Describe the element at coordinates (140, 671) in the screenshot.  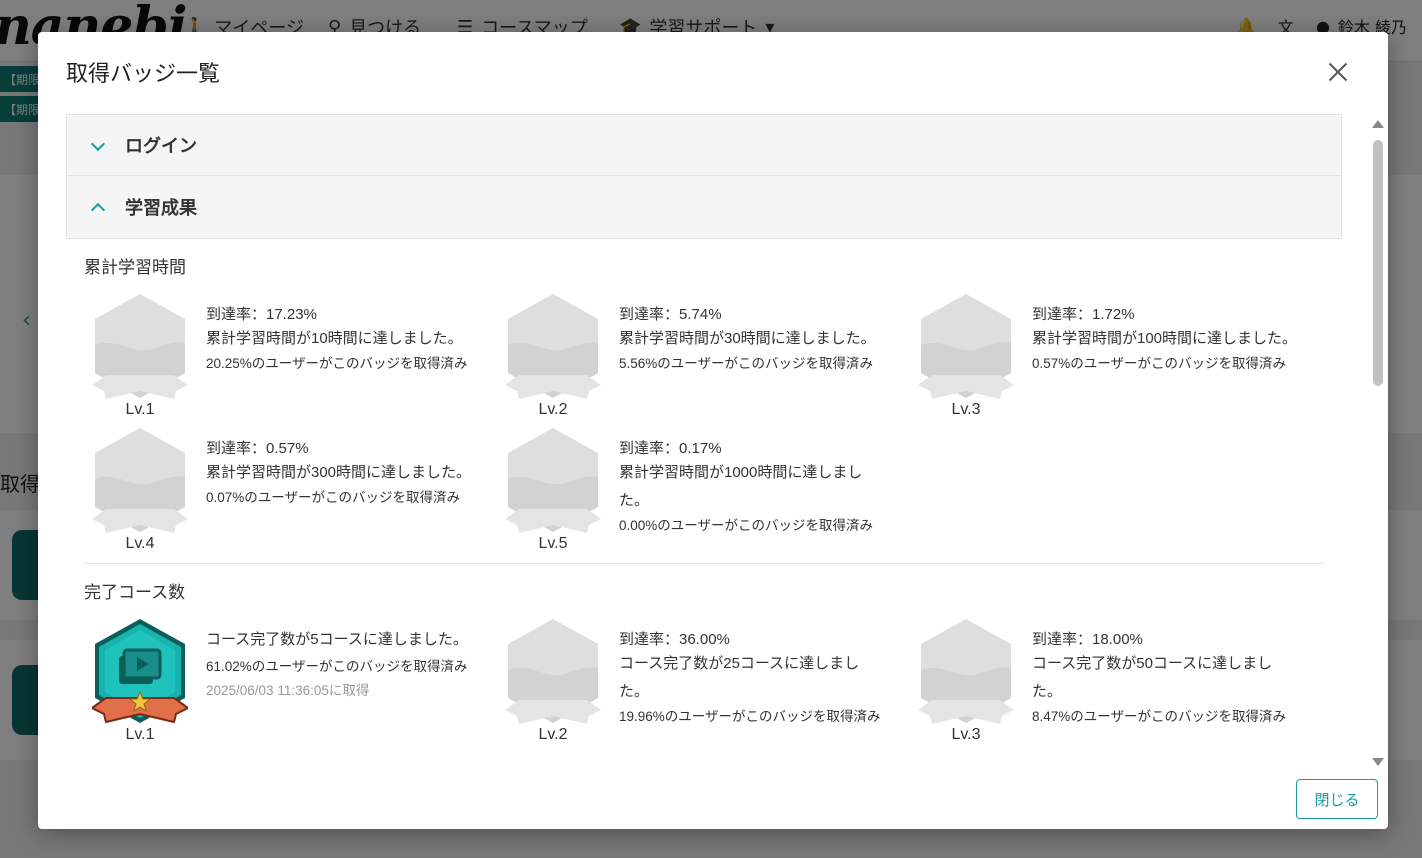
I see `badge-course-video-icon` at that location.